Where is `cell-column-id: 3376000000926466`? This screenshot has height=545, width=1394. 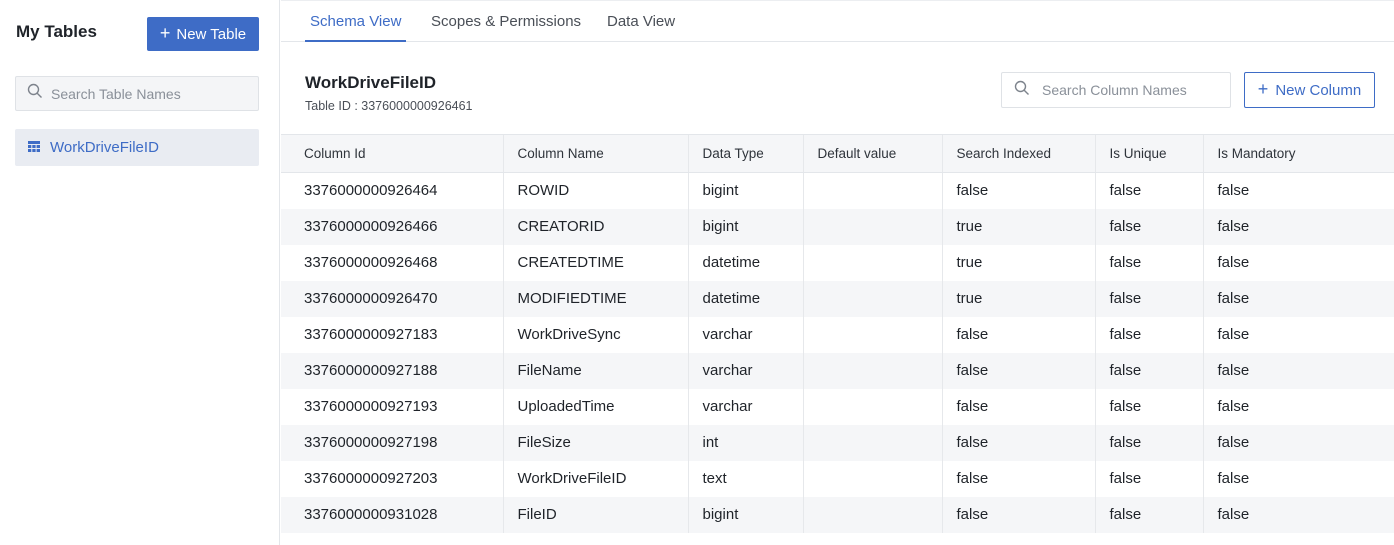 cell-column-id: 3376000000926466 is located at coordinates (392, 226).